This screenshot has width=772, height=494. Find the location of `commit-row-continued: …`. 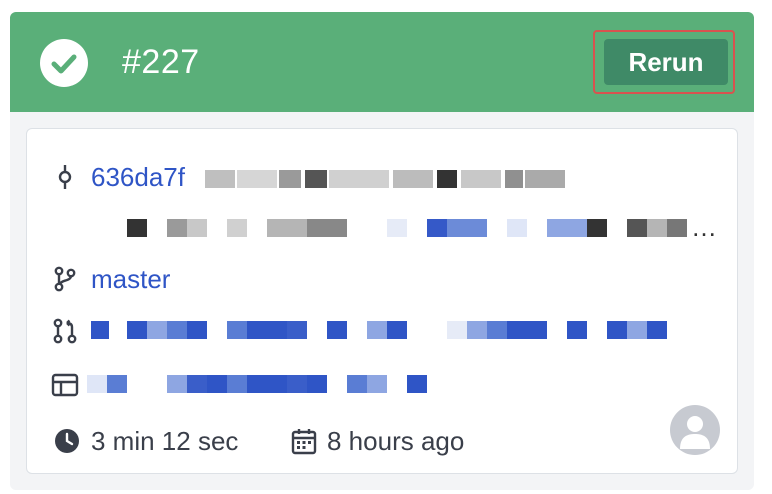

commit-row-continued: … is located at coordinates (377, 227).